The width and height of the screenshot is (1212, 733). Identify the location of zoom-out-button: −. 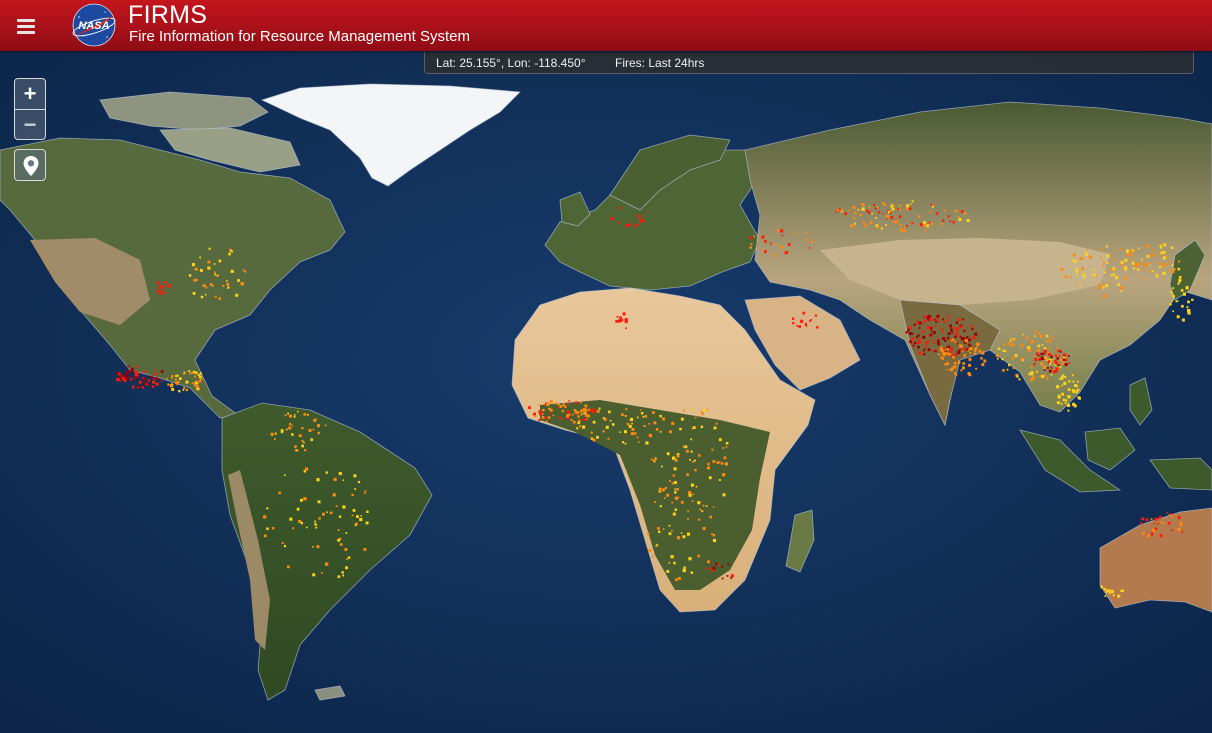
(30, 124).